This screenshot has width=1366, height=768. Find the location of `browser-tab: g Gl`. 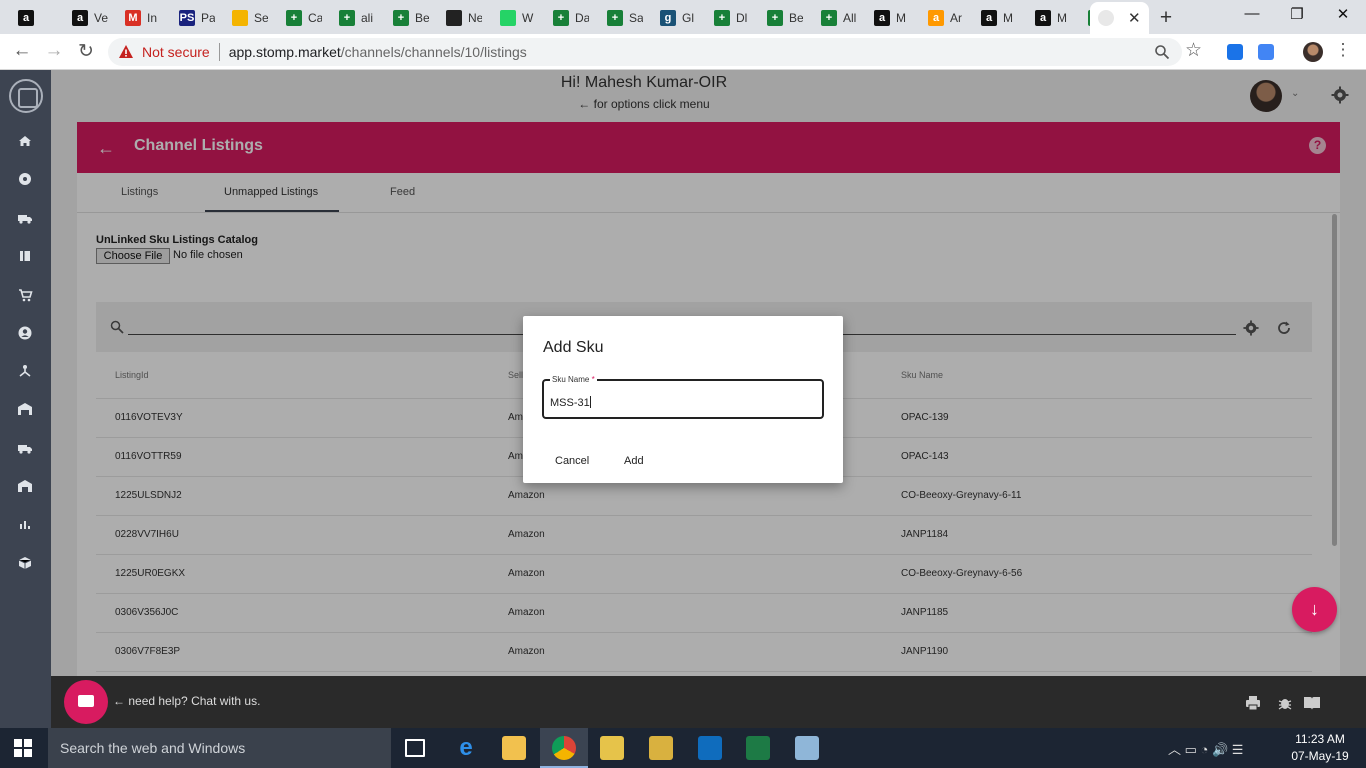

browser-tab: g Gl is located at coordinates (678, 18).